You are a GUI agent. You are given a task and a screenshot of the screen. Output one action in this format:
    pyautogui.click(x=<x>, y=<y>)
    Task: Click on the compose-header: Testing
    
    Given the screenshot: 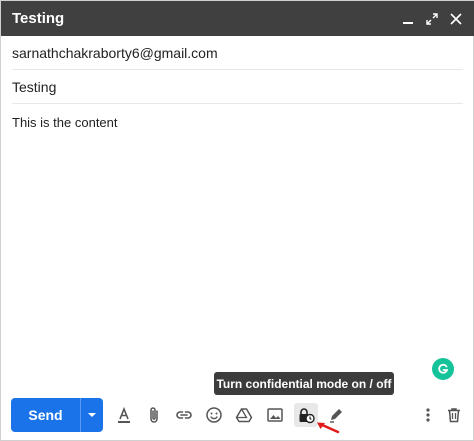 What is the action you would take?
    pyautogui.click(x=237, y=18)
    